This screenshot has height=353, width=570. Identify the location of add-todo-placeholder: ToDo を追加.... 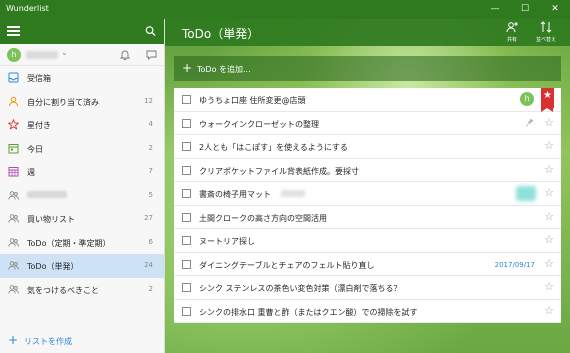
(224, 69).